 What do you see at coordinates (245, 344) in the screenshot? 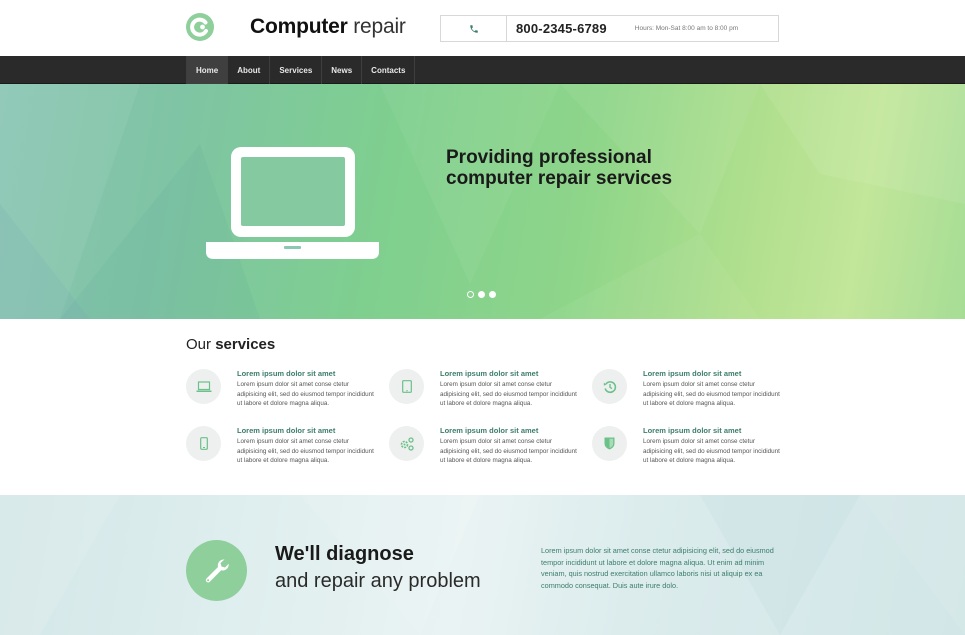
I see `services-heading-bold: services` at bounding box center [245, 344].